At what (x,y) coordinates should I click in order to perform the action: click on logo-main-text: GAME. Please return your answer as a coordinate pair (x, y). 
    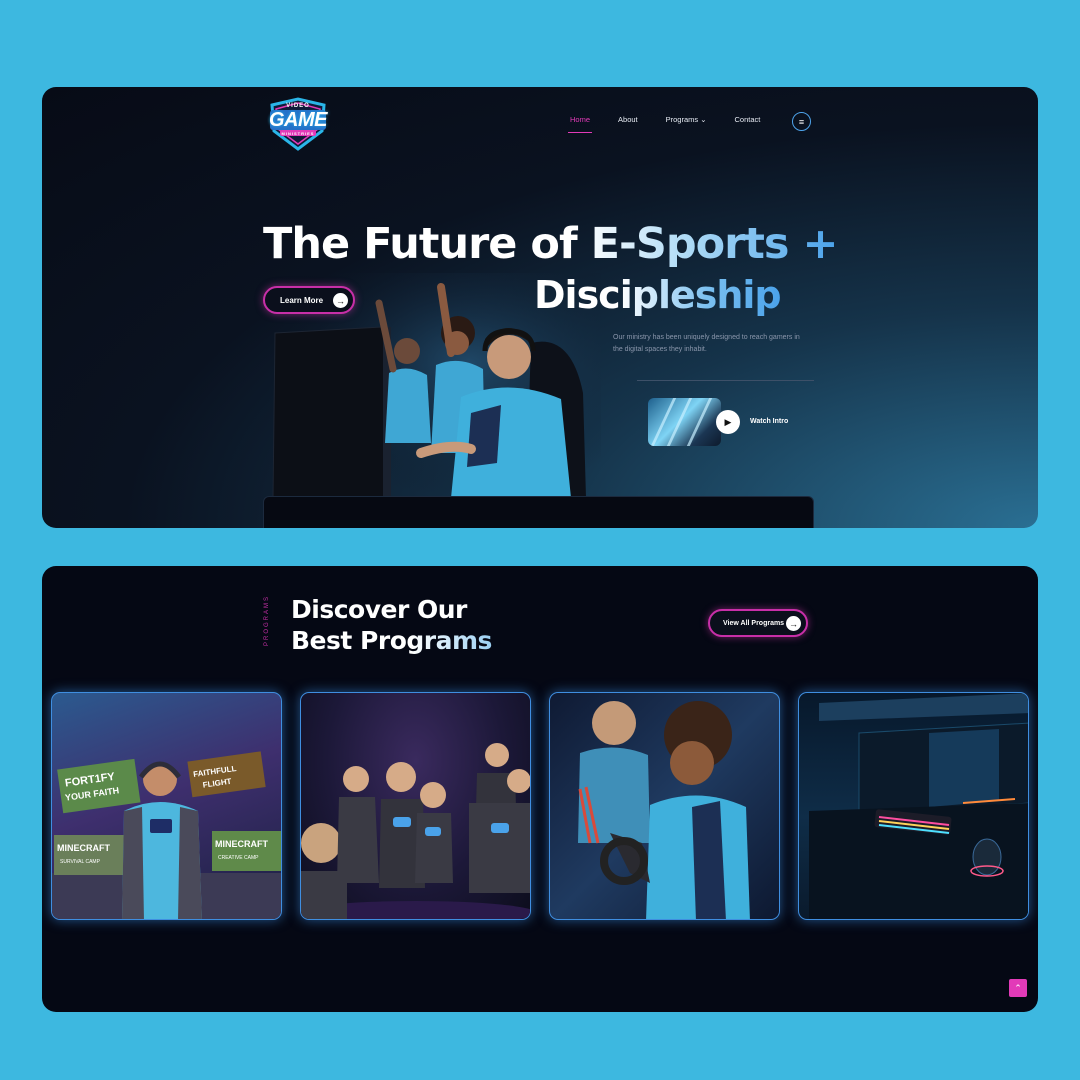
    Looking at the image, I should click on (298, 120).